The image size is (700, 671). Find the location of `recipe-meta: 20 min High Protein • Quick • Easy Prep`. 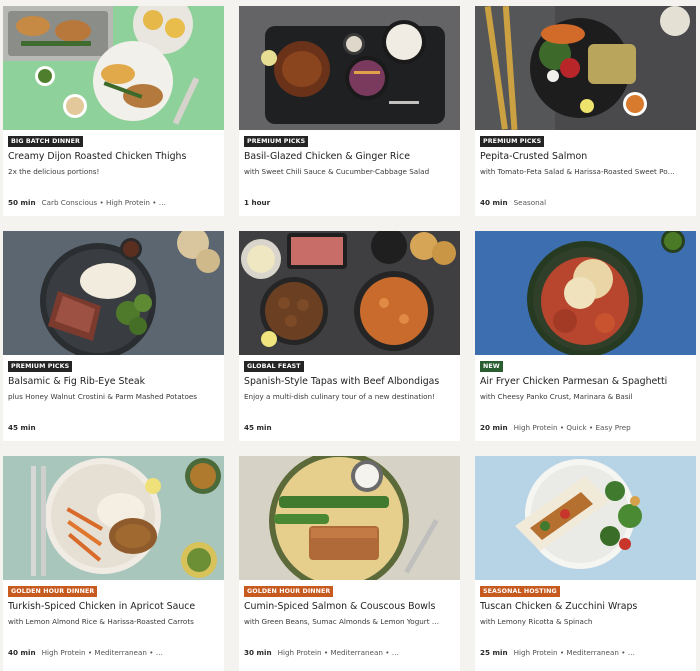

recipe-meta: 20 min High Protein • Quick • Easy Prep is located at coordinates (586, 428).